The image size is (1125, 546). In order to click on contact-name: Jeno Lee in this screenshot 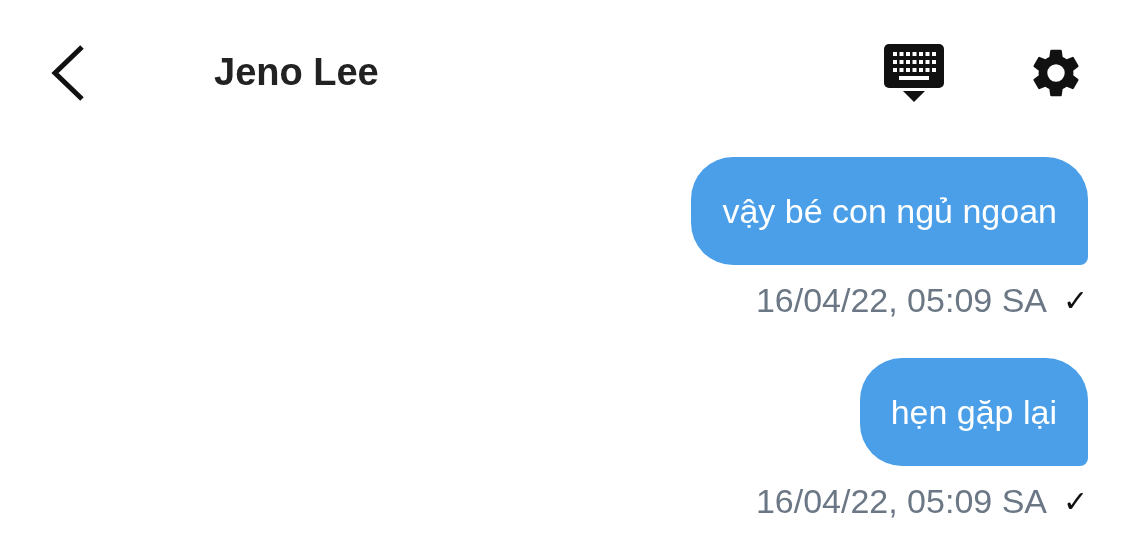, I will do `click(296, 72)`.